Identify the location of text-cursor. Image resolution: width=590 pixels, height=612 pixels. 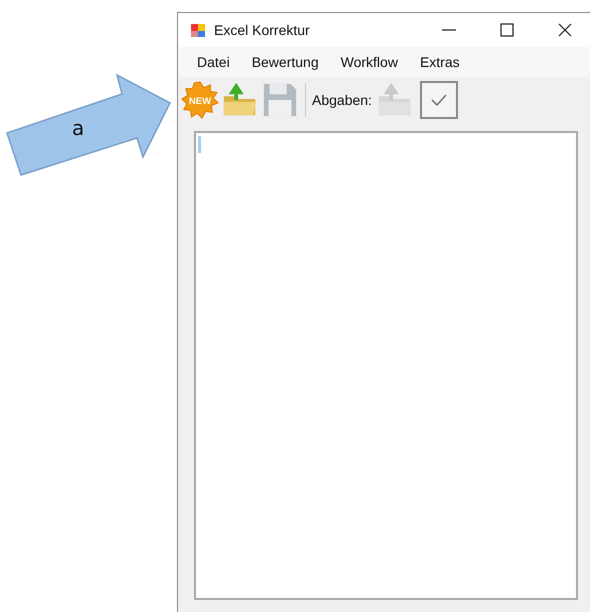
(199, 144).